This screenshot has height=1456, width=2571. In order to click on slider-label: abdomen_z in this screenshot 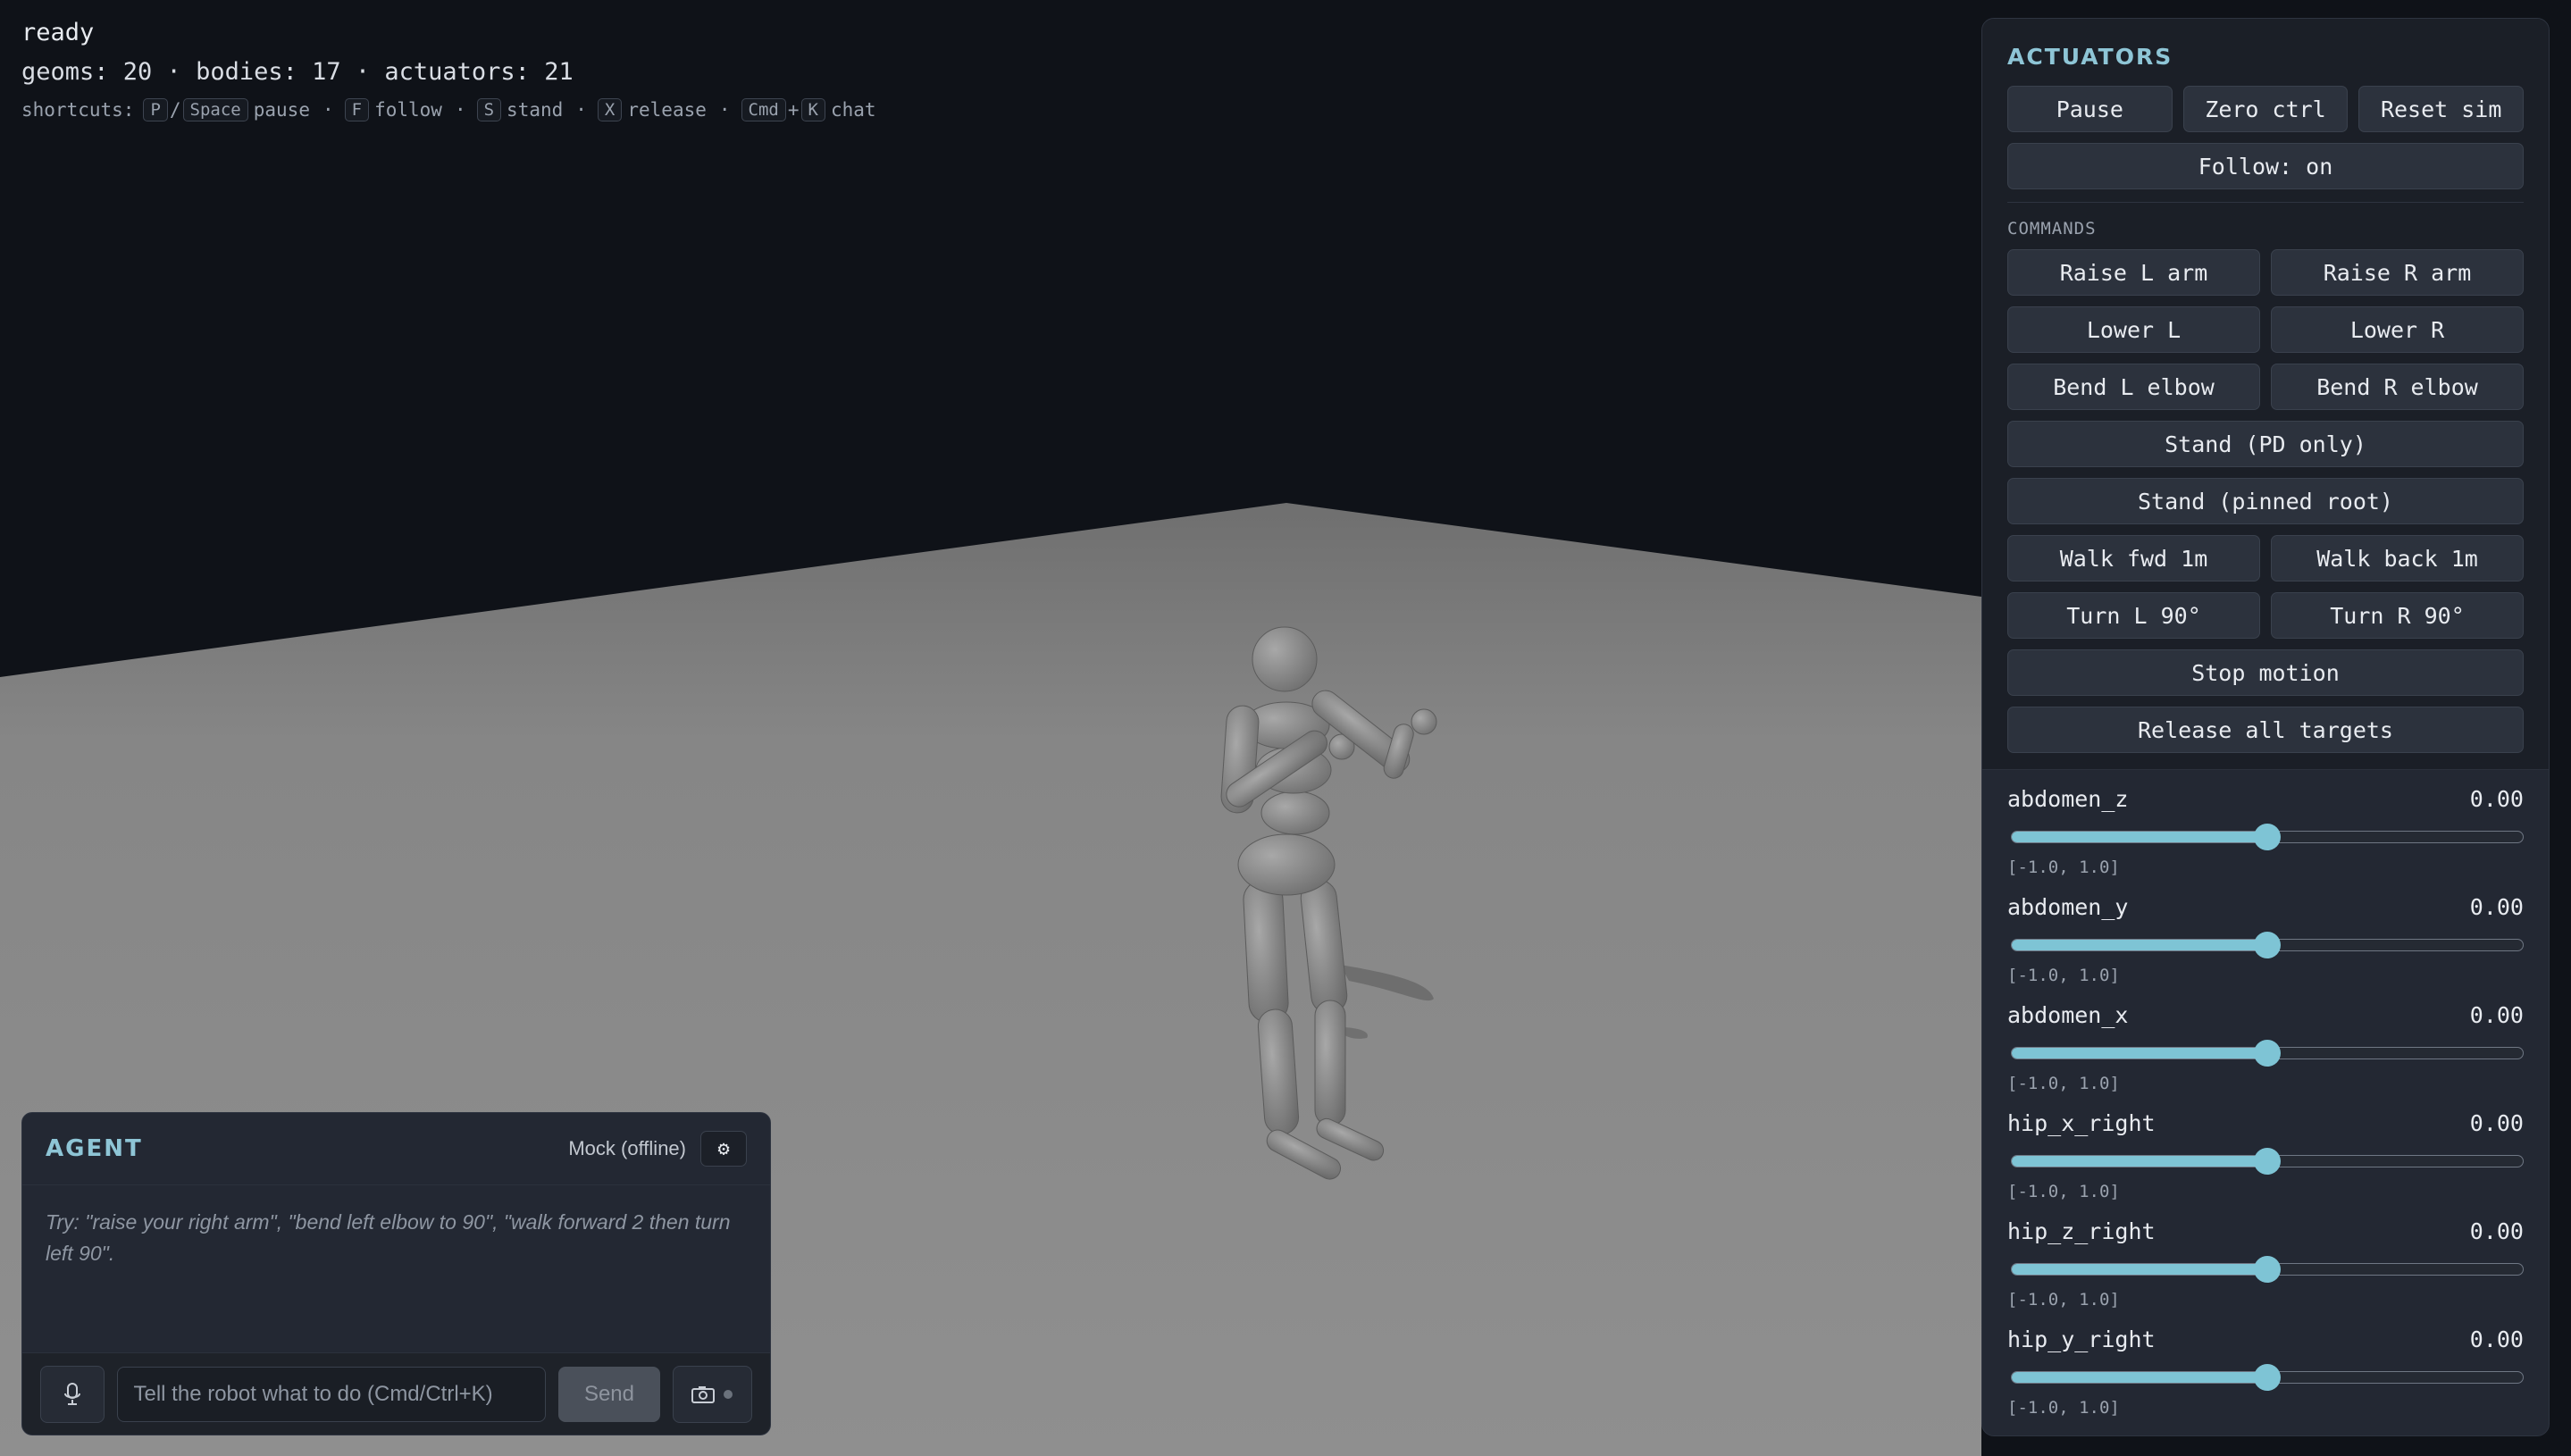, I will do `click(2068, 799)`.